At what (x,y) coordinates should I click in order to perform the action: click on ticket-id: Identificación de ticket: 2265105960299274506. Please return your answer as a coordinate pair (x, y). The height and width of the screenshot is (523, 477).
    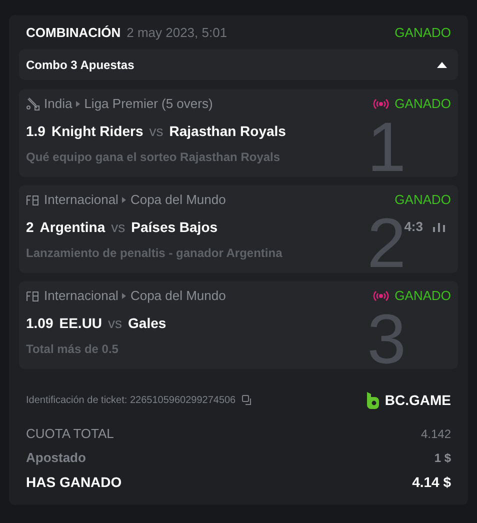
    Looking at the image, I should click on (131, 401).